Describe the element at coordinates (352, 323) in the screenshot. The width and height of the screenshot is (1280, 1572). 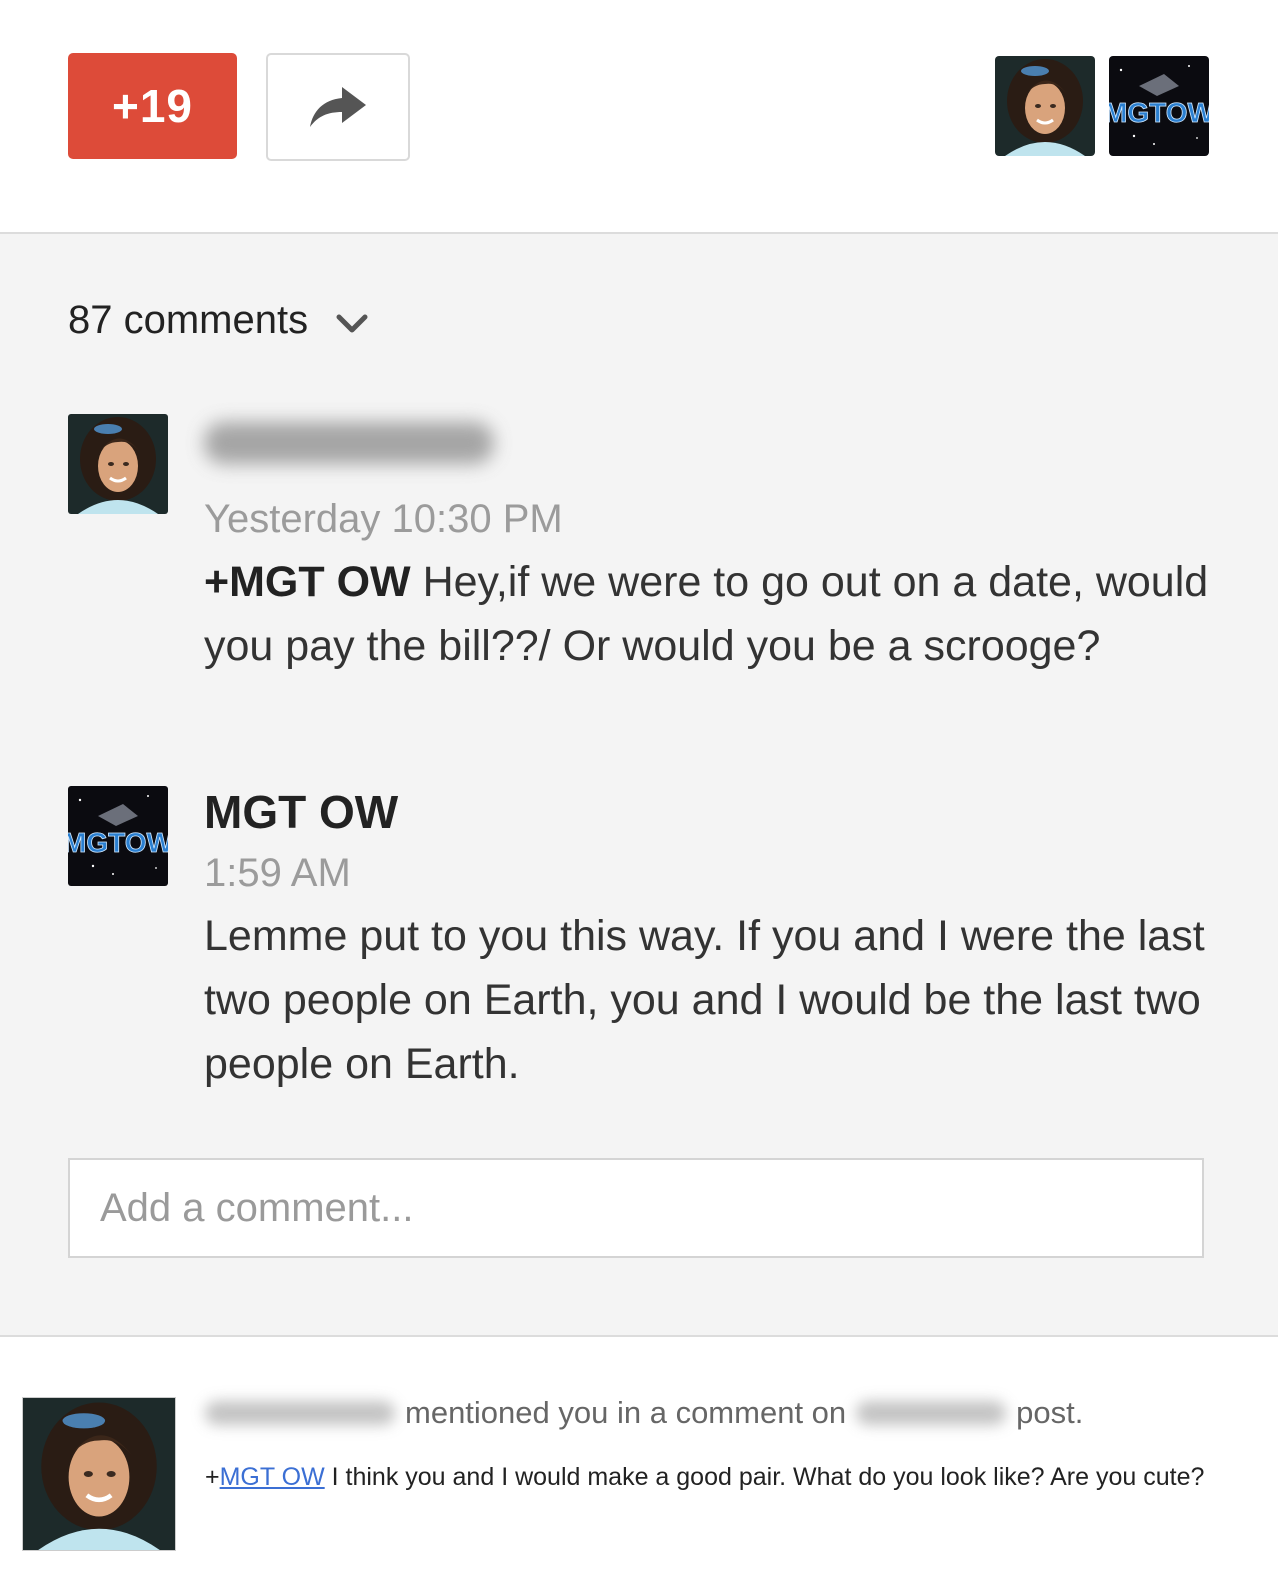
I see `chevron-down-icon` at that location.